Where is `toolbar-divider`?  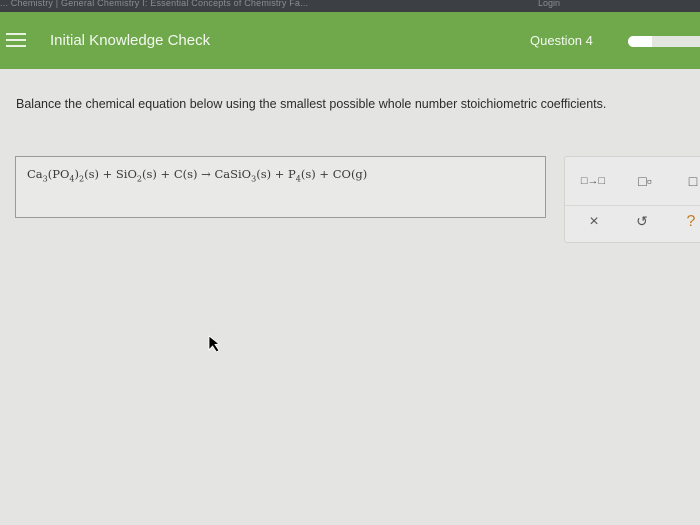 toolbar-divider is located at coordinates (632, 205).